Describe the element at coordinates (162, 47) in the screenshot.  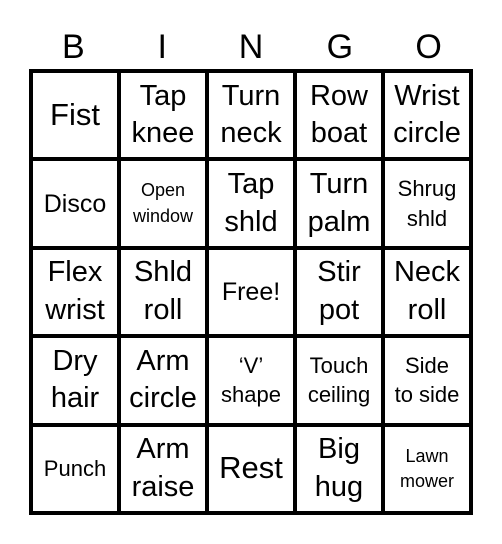
I see `header-letter-i: I` at that location.